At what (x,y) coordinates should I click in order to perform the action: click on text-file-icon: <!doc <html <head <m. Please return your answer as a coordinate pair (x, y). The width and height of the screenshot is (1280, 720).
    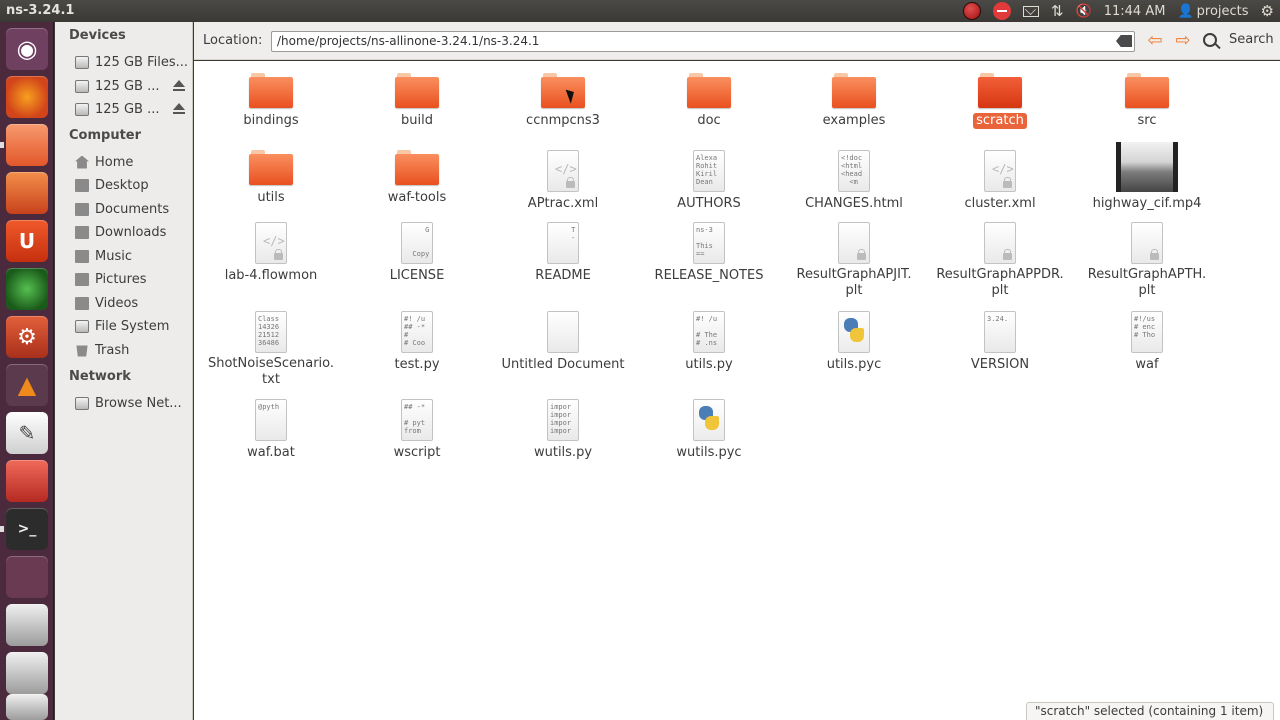
    Looking at the image, I should click on (854, 171).